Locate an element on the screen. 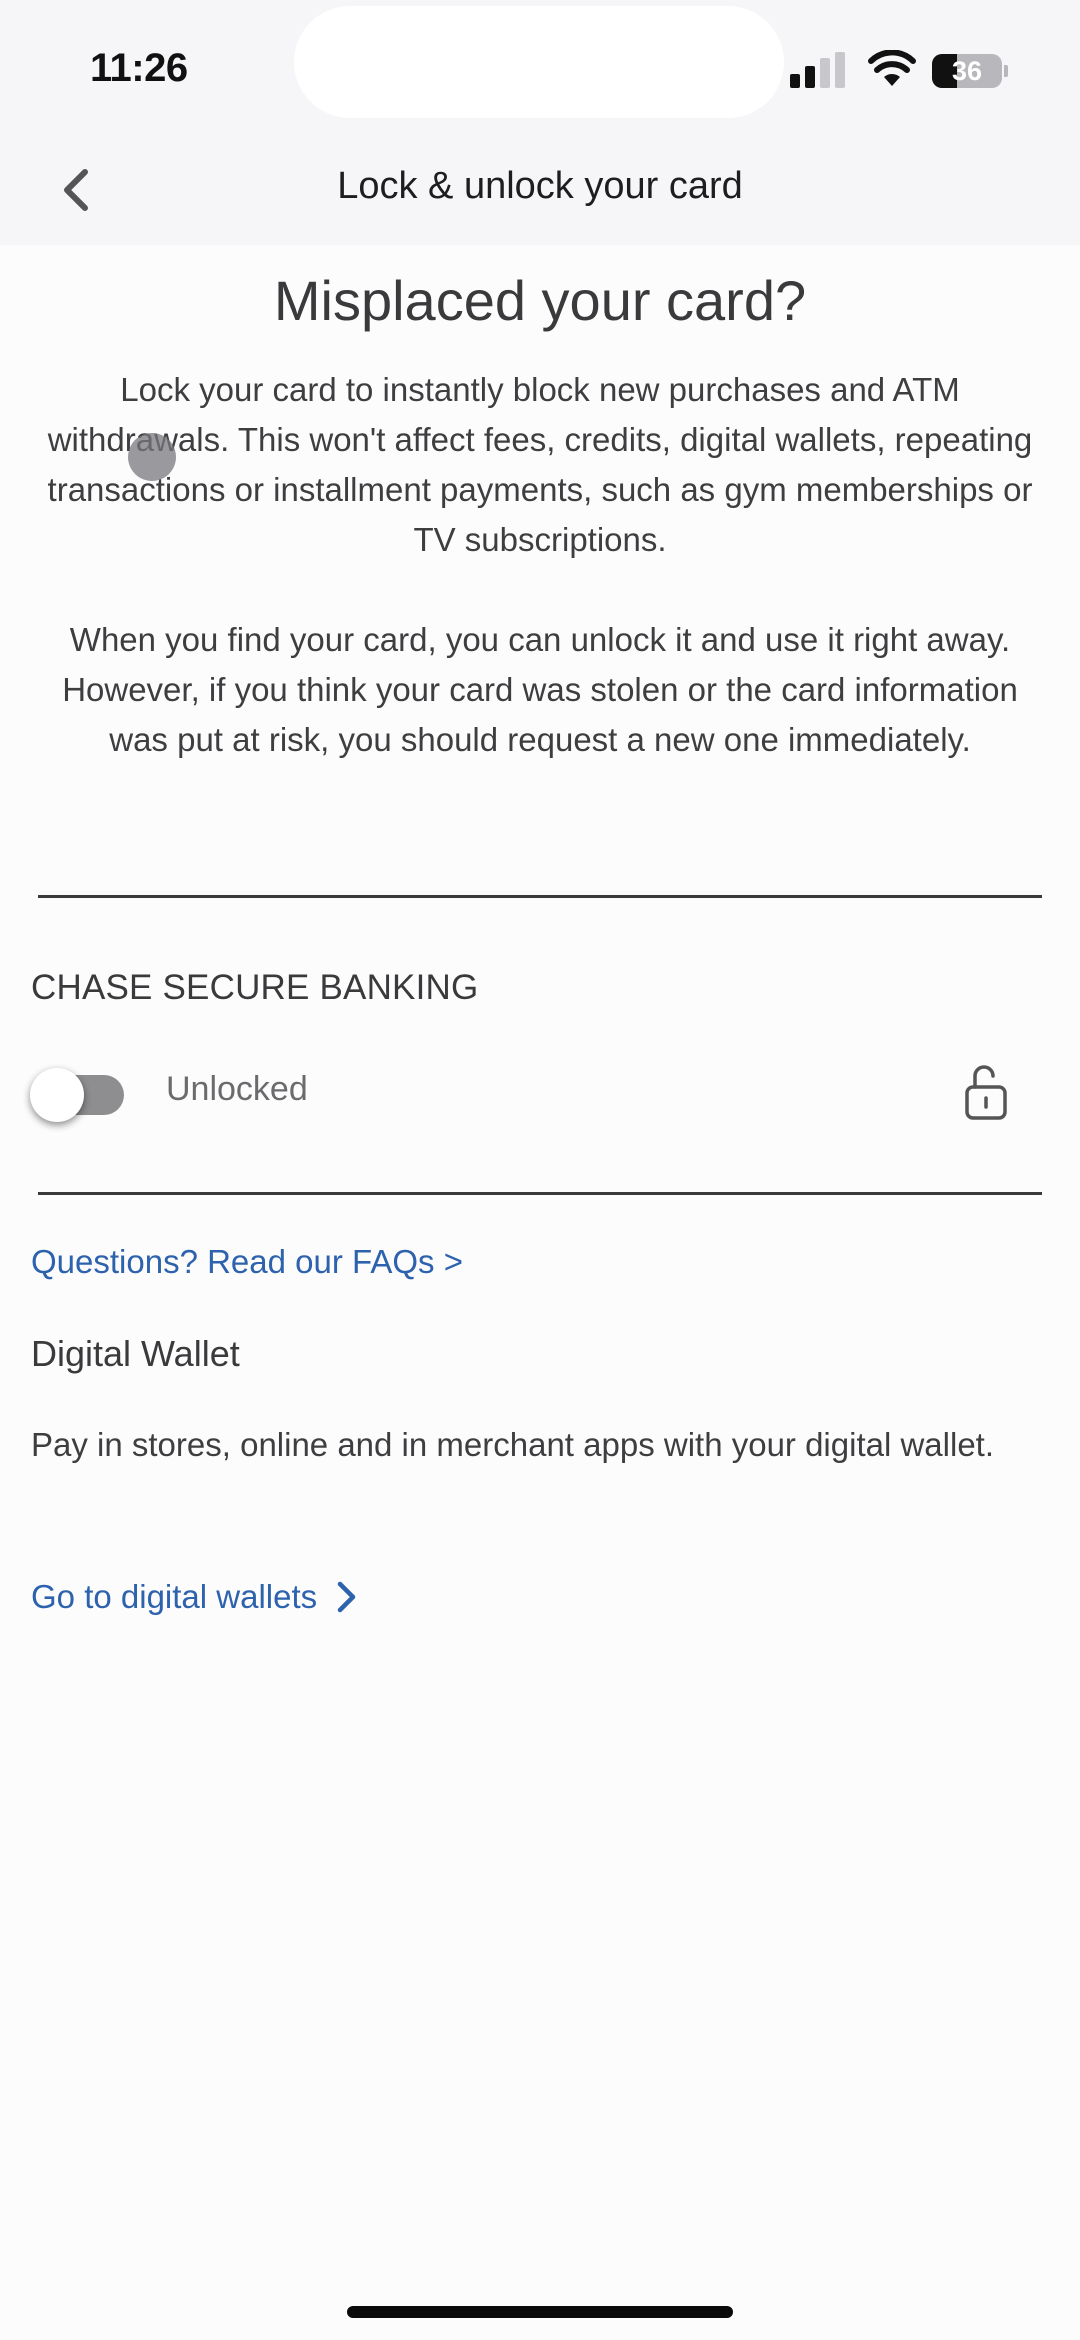 The image size is (1080, 2340). digital-wallet-heading: Digital Wallet is located at coordinates (135, 1353).